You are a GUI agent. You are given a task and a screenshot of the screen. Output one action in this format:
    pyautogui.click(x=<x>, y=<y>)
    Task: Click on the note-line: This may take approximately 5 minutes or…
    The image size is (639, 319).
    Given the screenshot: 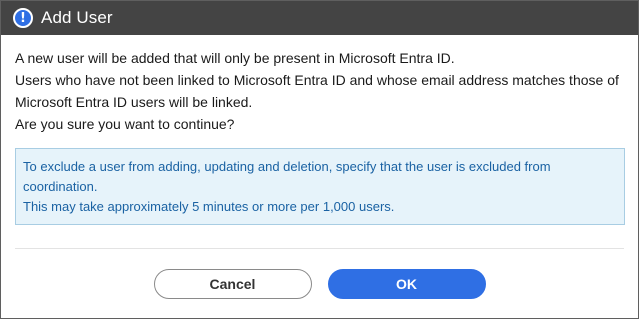 What is the action you would take?
    pyautogui.click(x=209, y=206)
    